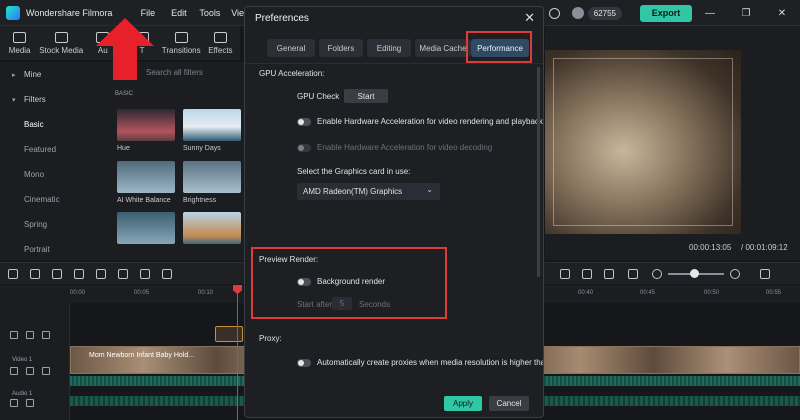 This screenshot has height=420, width=800. What do you see at coordinates (587, 274) in the screenshot?
I see `voiceover-icon` at bounding box center [587, 274].